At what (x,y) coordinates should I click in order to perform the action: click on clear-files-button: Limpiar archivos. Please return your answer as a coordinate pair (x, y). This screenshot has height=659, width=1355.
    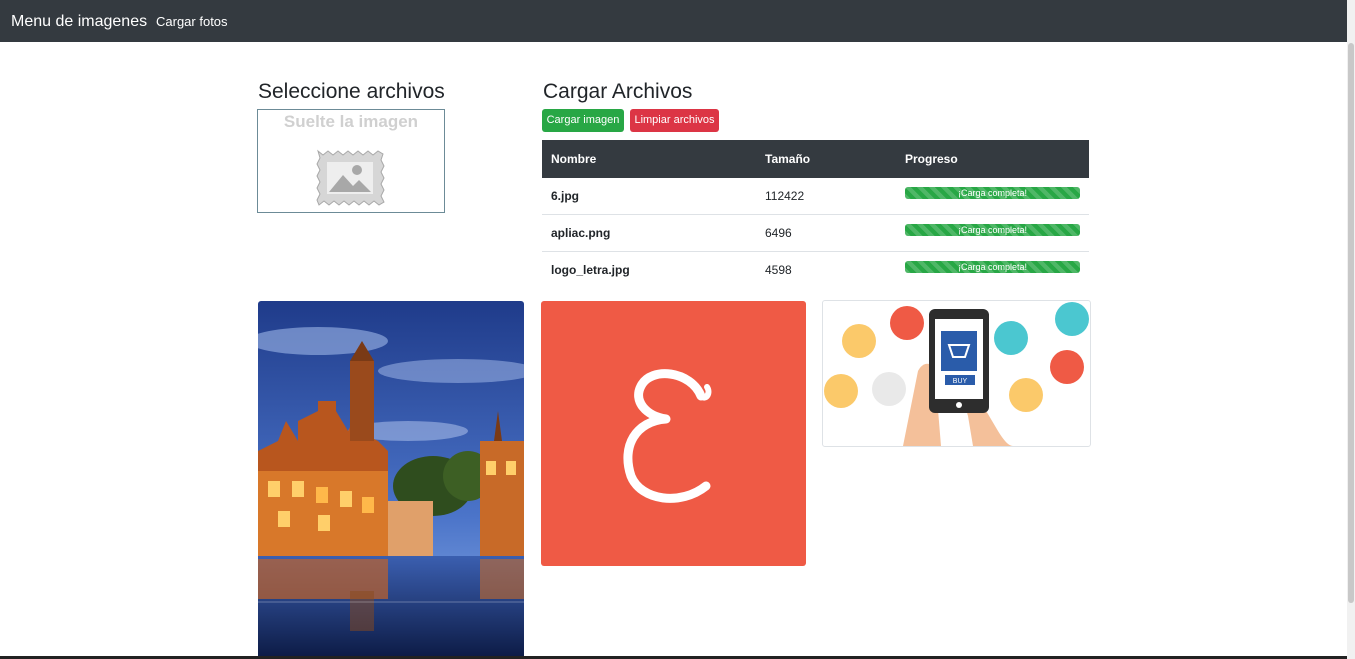
    Looking at the image, I should click on (674, 120).